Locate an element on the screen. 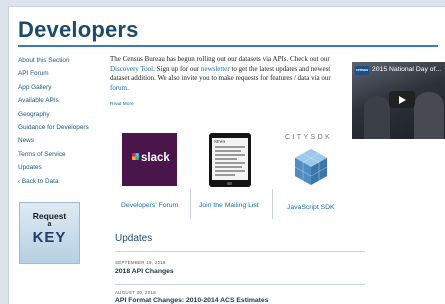 This screenshot has height=304, width=445. key-card-line3: KEY is located at coordinates (49, 237).